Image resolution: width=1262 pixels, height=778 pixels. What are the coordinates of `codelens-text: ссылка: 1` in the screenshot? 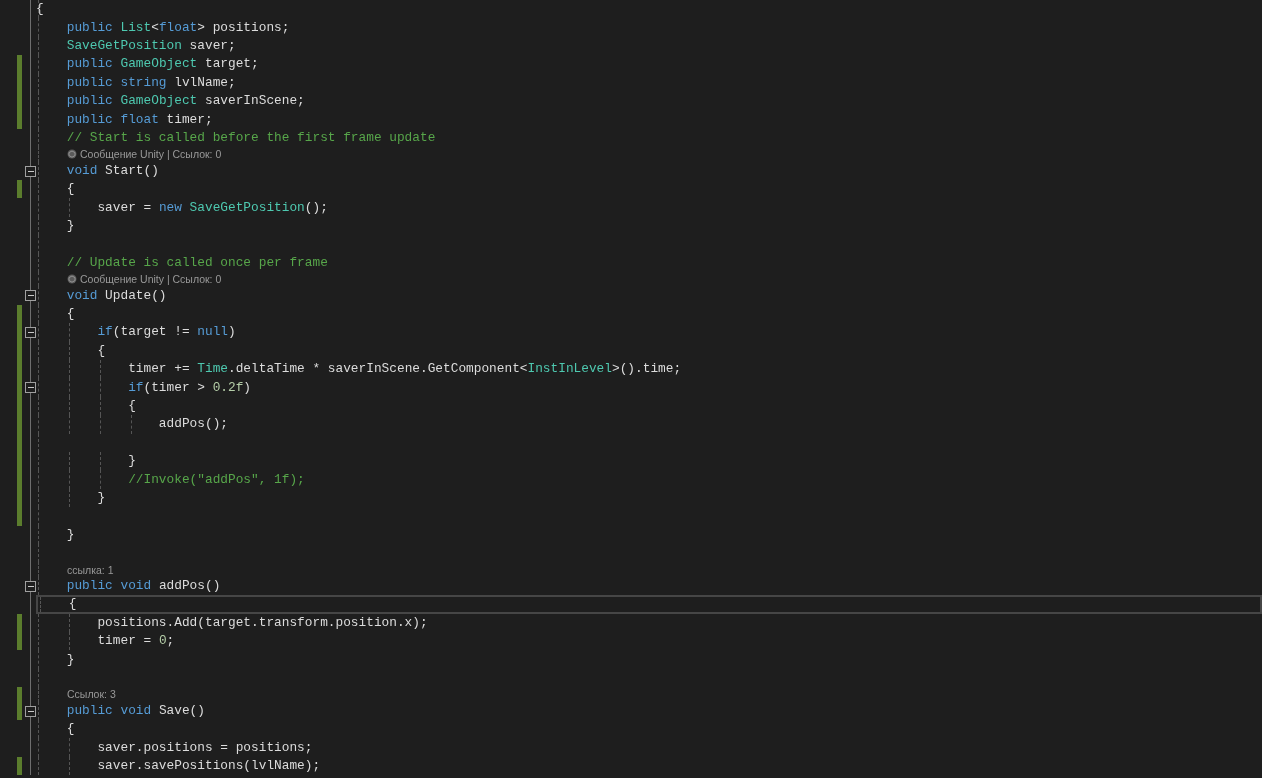 It's located at (90, 569).